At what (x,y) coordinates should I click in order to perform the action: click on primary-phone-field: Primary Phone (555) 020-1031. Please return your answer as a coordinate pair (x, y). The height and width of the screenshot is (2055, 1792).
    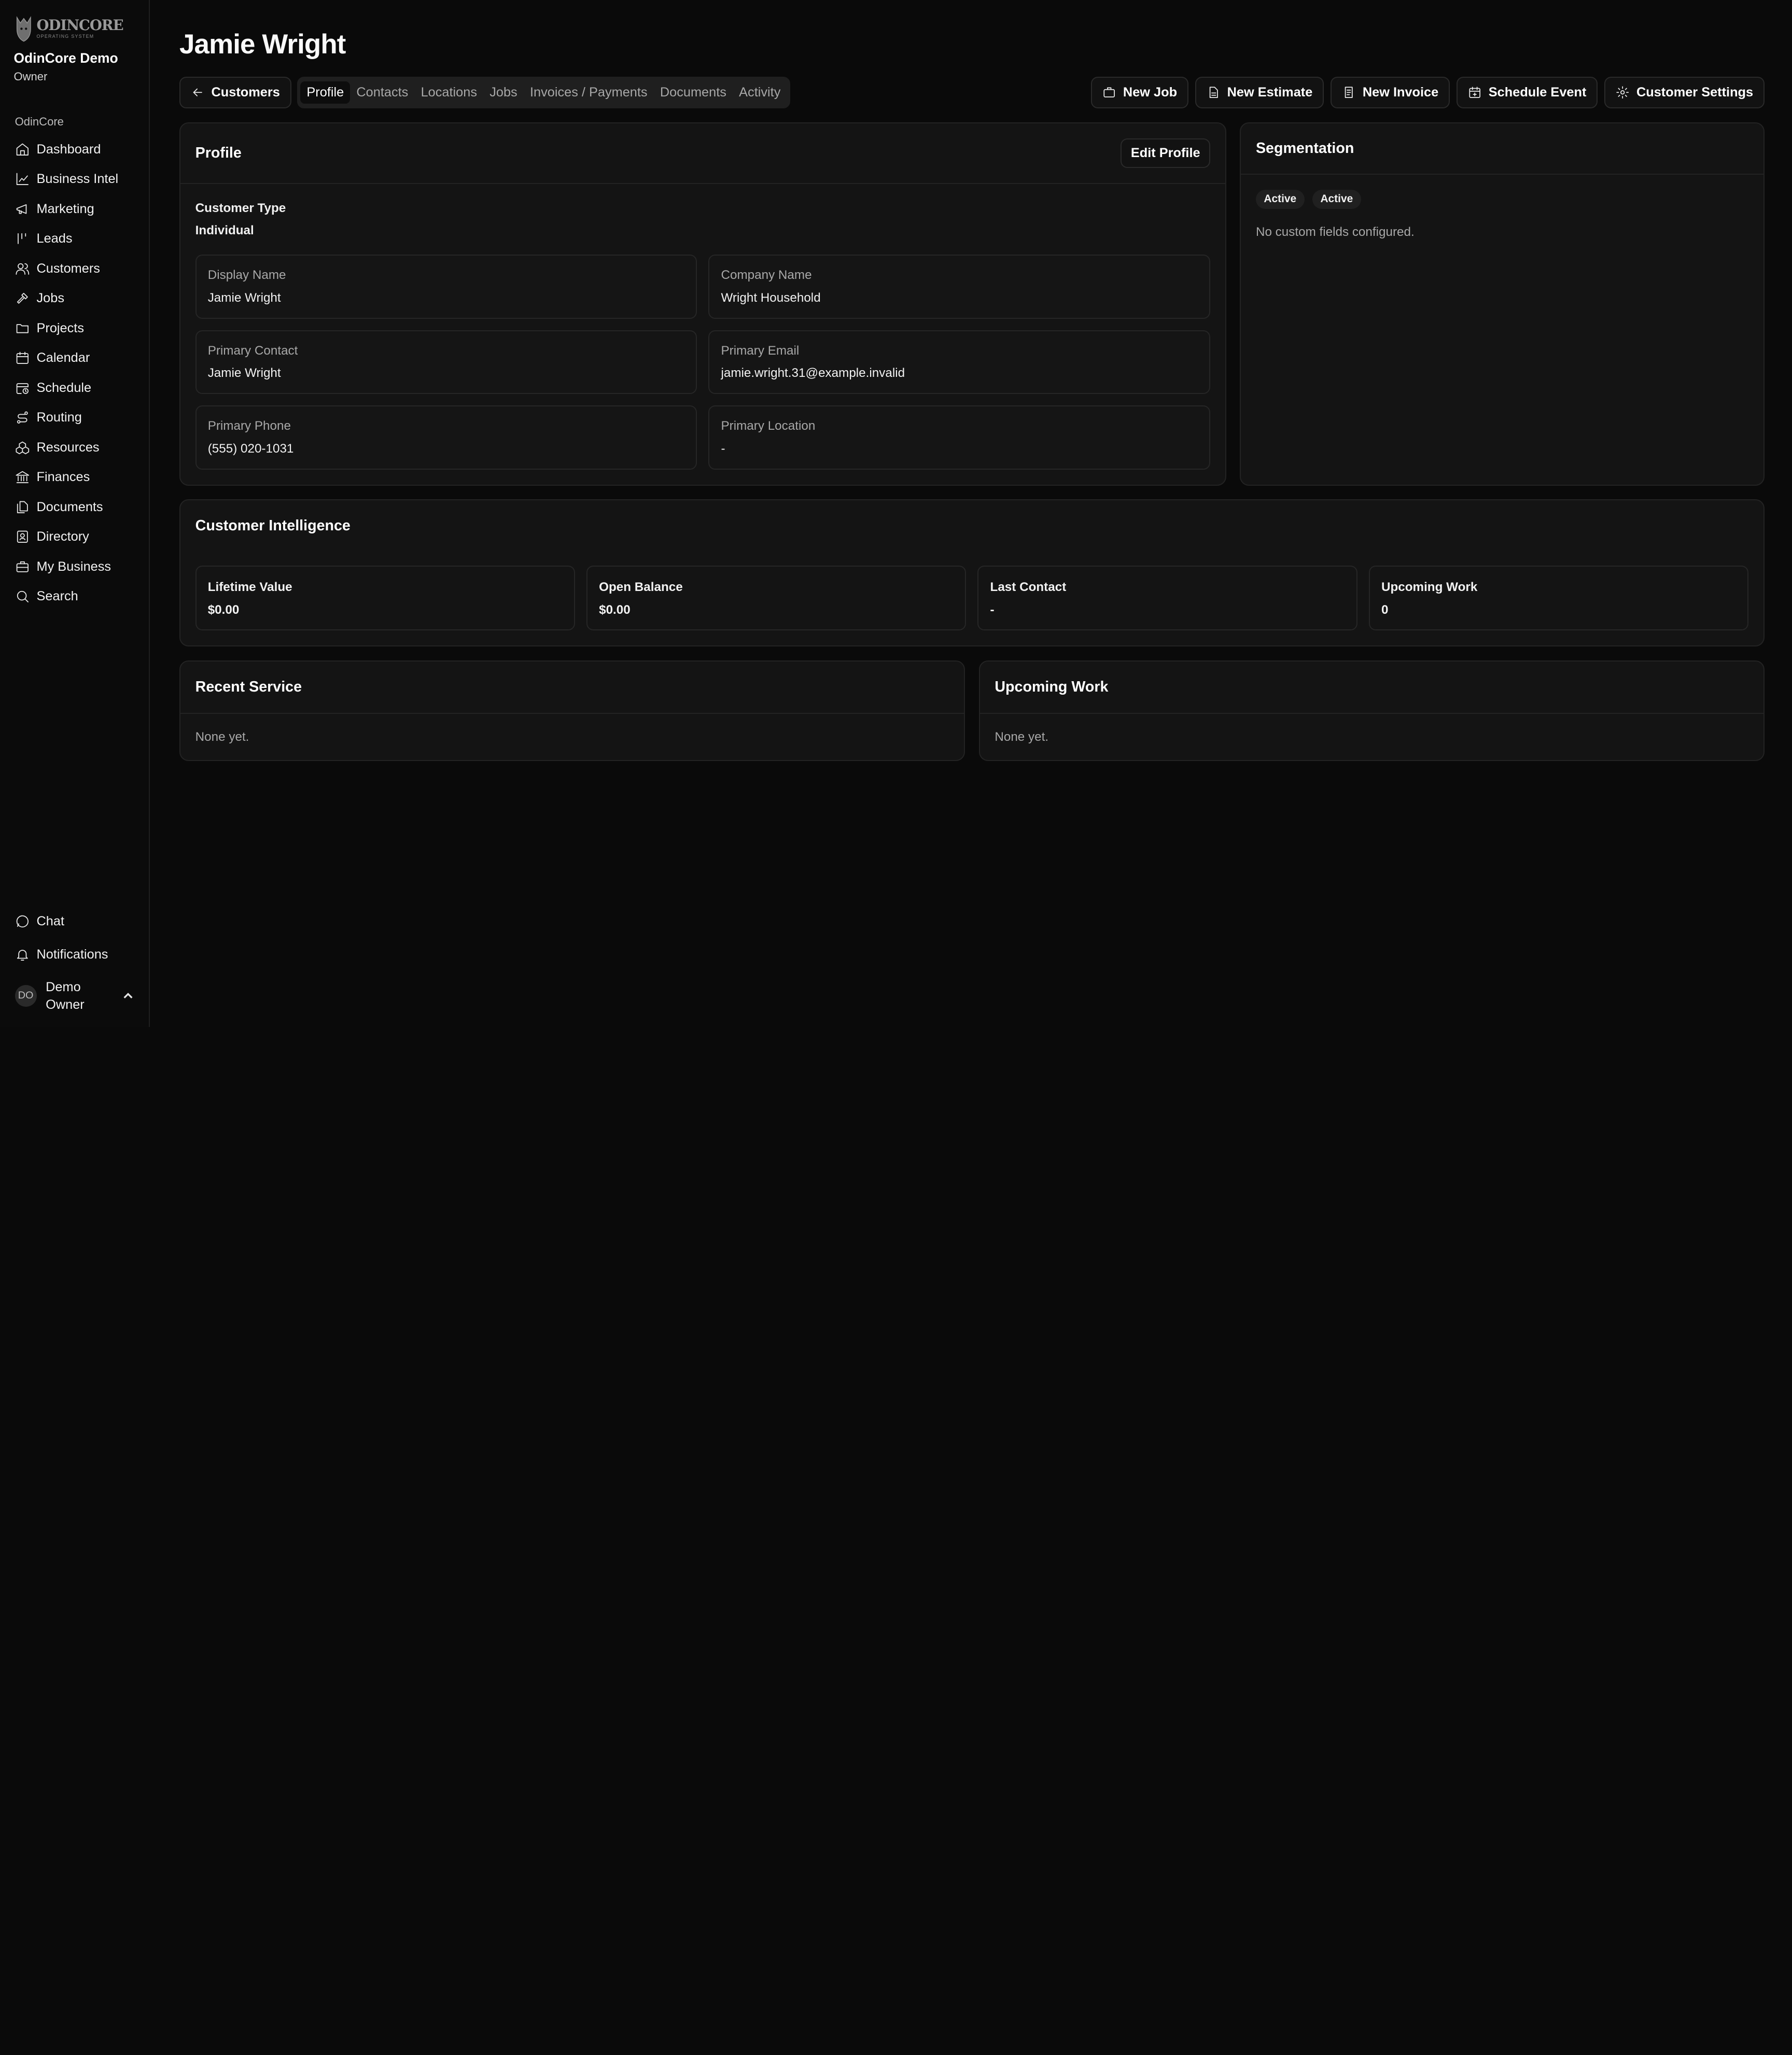
    Looking at the image, I should click on (446, 437).